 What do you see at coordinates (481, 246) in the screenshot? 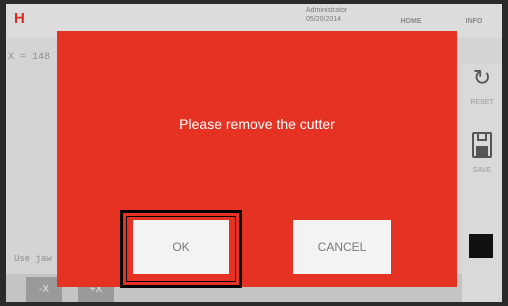
I see `color-swatch` at bounding box center [481, 246].